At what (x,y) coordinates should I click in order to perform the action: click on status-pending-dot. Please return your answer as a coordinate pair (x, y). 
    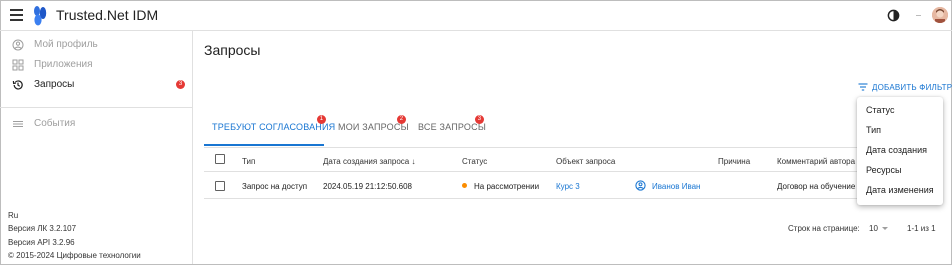
    Looking at the image, I should click on (464, 185).